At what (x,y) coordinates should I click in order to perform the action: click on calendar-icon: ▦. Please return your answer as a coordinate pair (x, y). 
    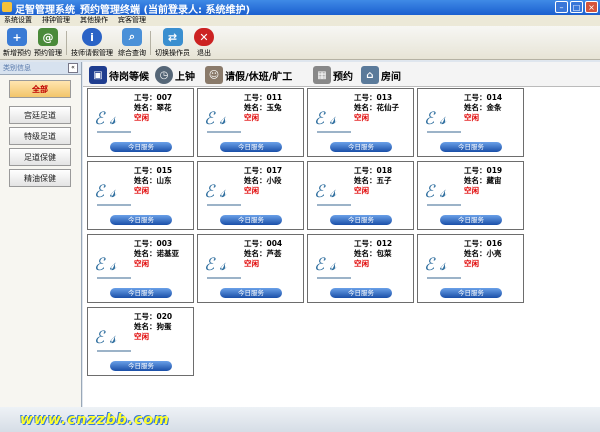
    Looking at the image, I should click on (322, 75).